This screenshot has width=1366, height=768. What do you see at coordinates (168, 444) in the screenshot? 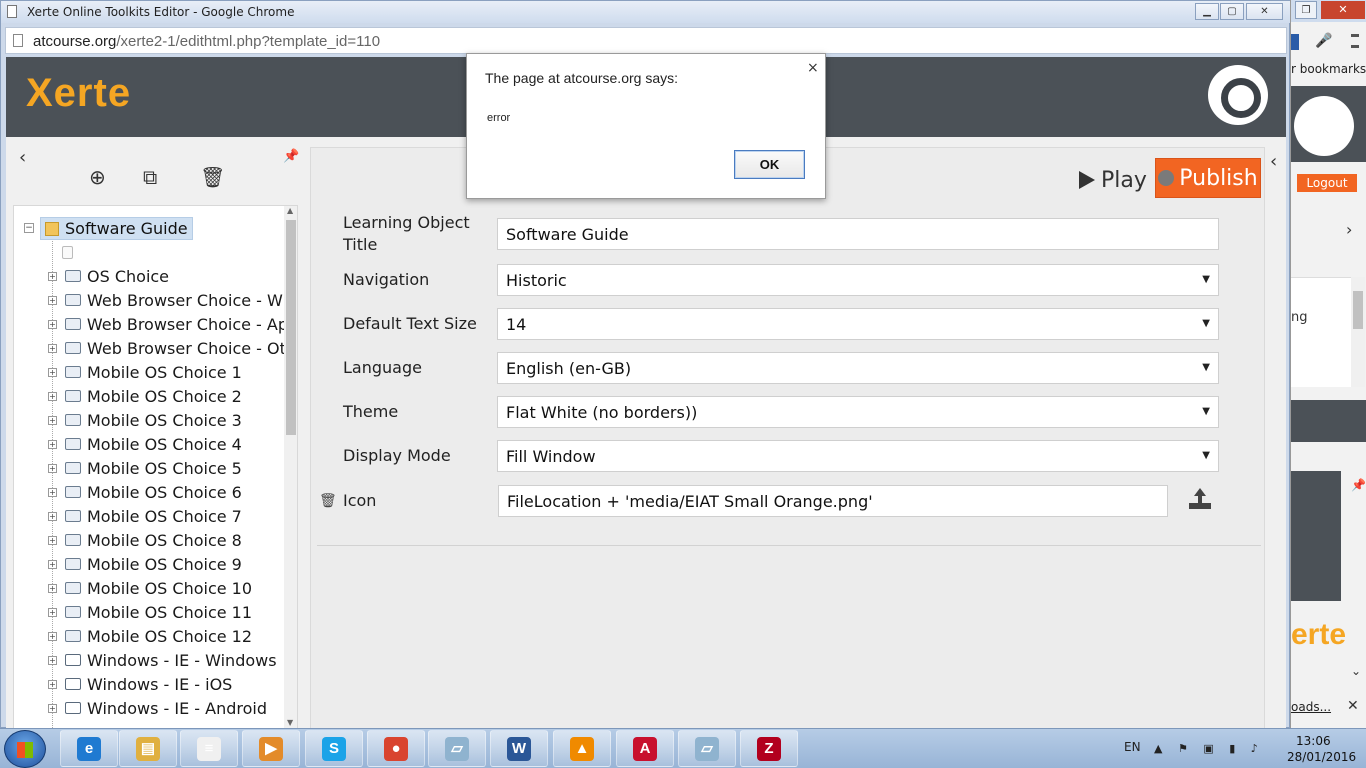
I see `tree-item: + Mobile OS Choice 4` at bounding box center [168, 444].